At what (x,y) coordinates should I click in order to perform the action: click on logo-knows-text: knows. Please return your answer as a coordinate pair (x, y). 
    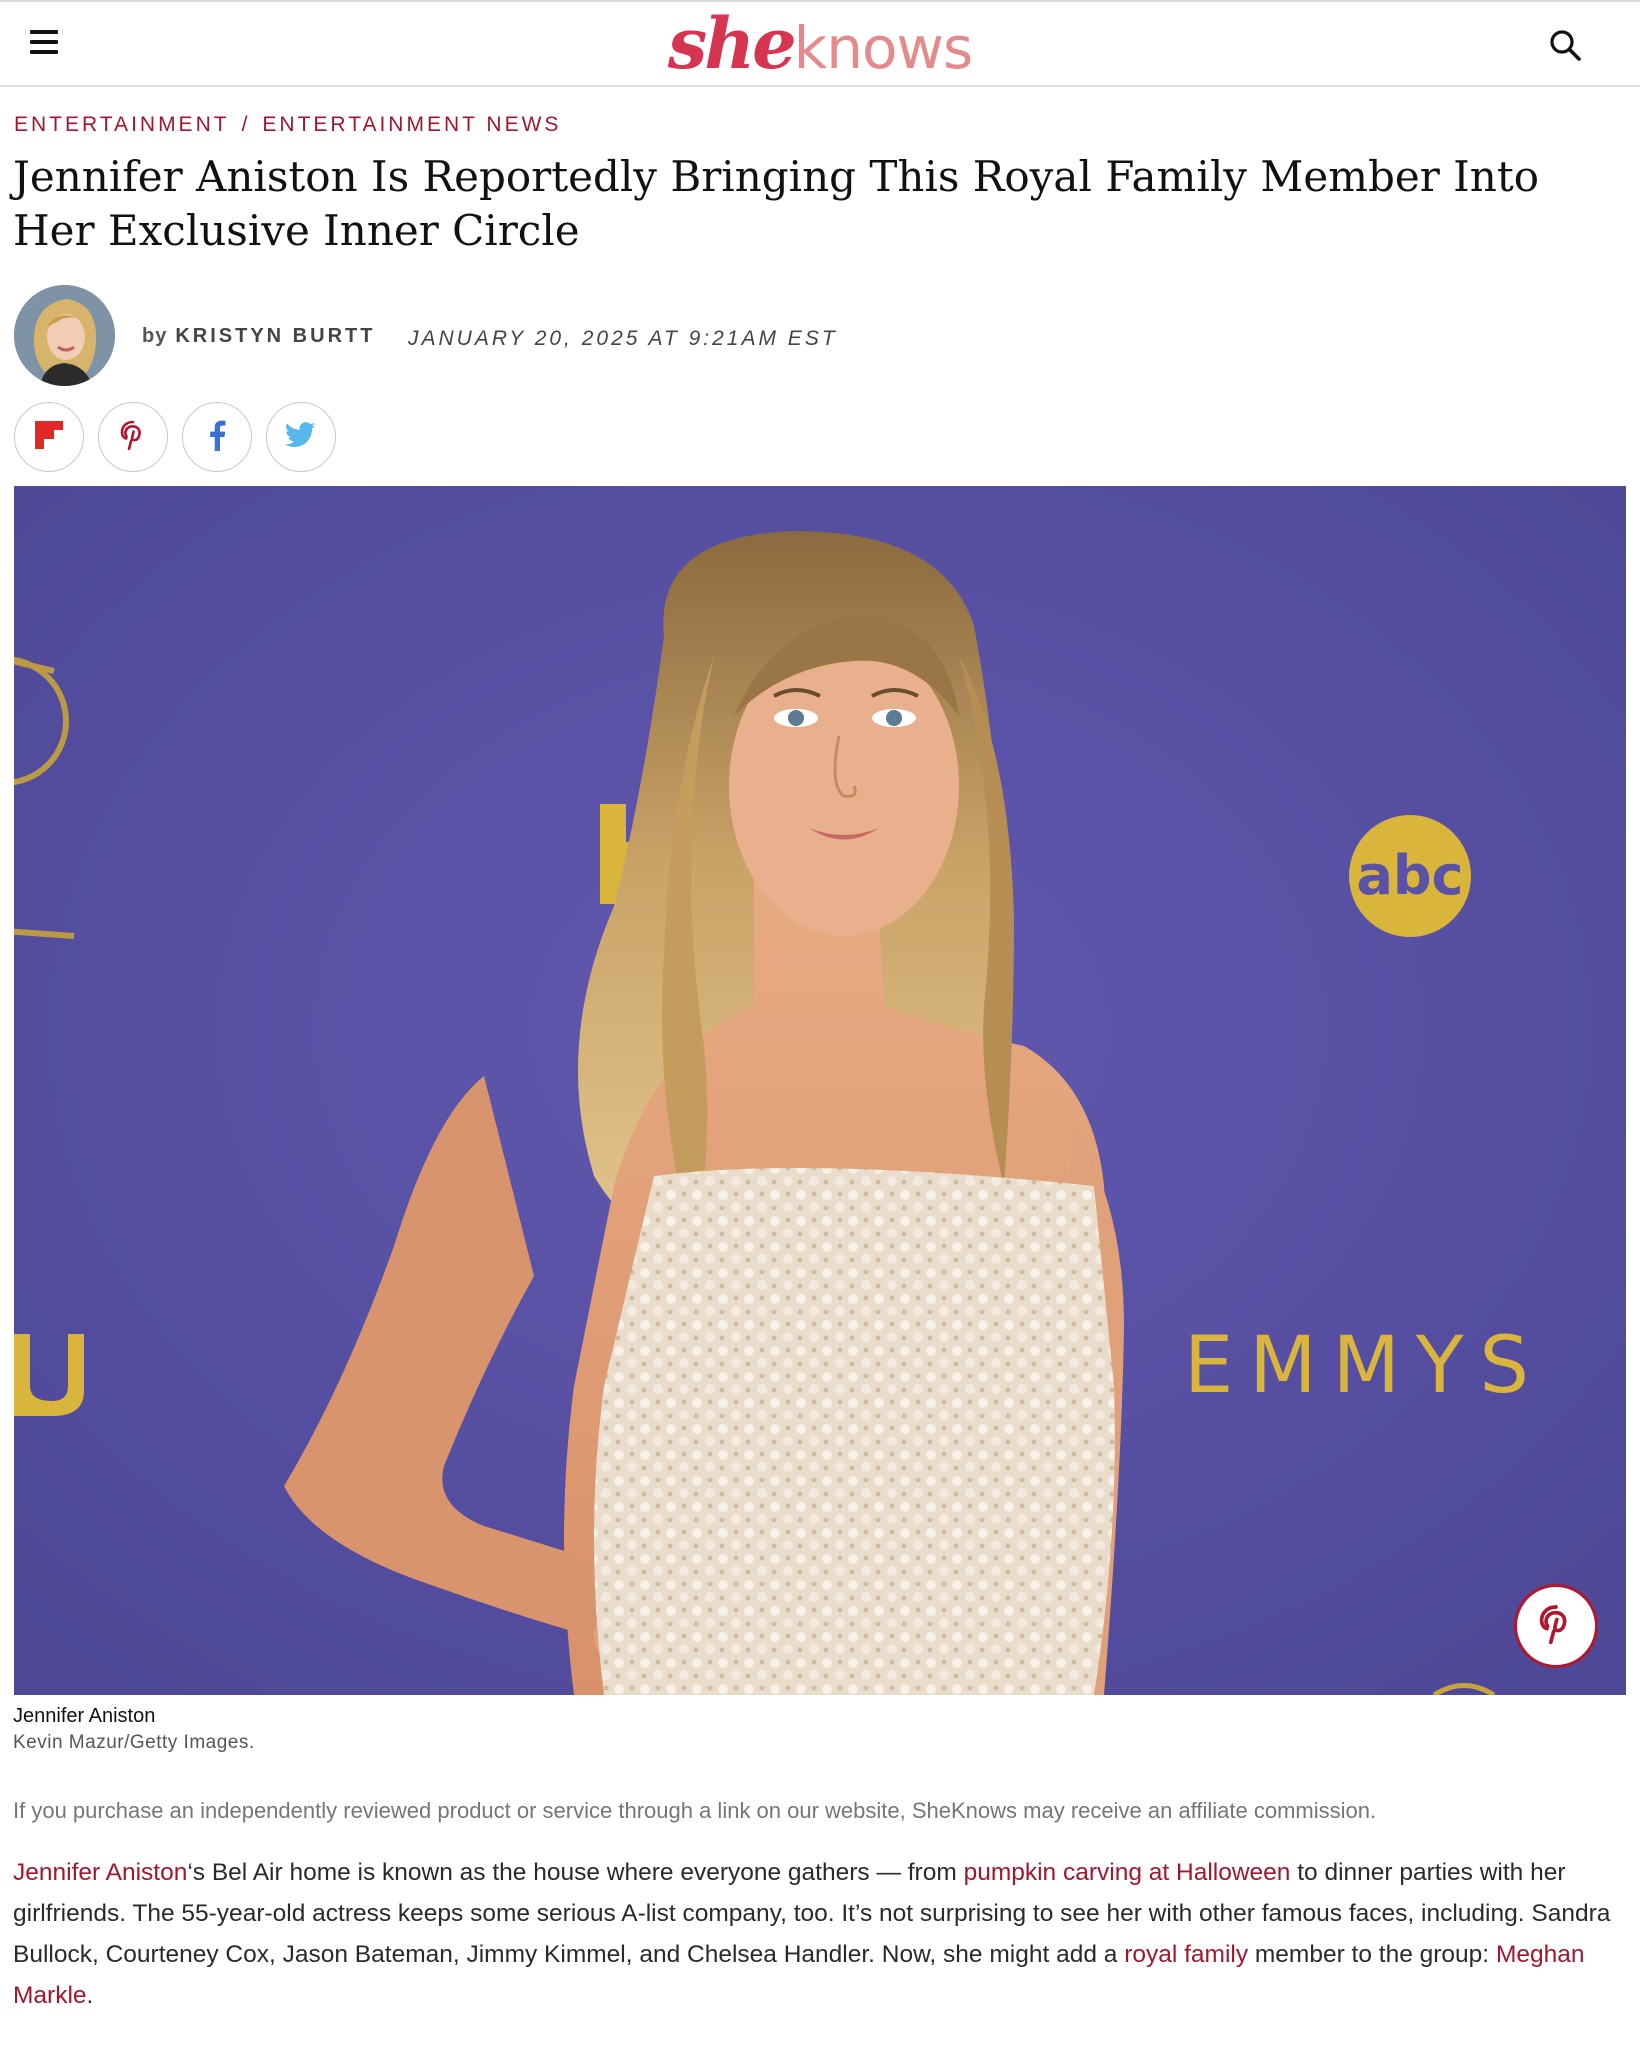
    Looking at the image, I should click on (883, 48).